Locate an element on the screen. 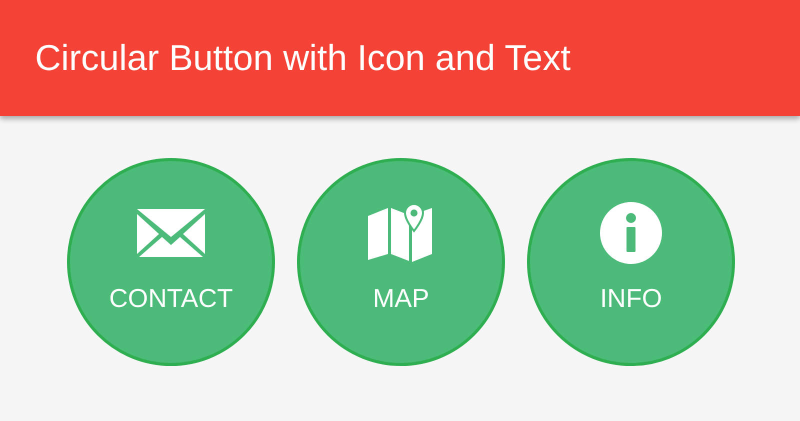 This screenshot has width=800, height=421. app-title: Circular Button with Icon and Text is located at coordinates (303, 58).